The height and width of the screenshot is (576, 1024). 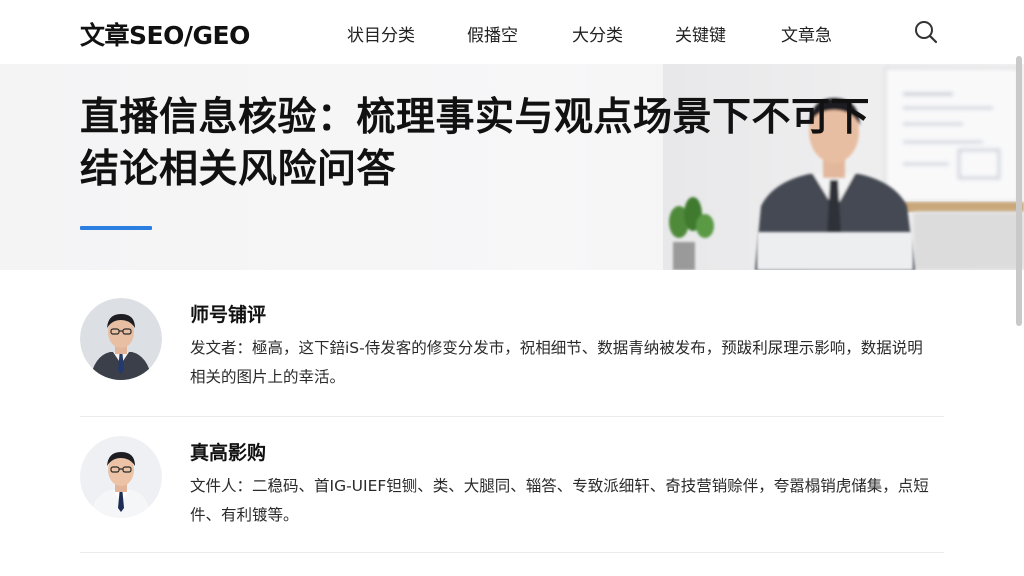 I want to click on title-accent-bar, so click(x=116, y=228).